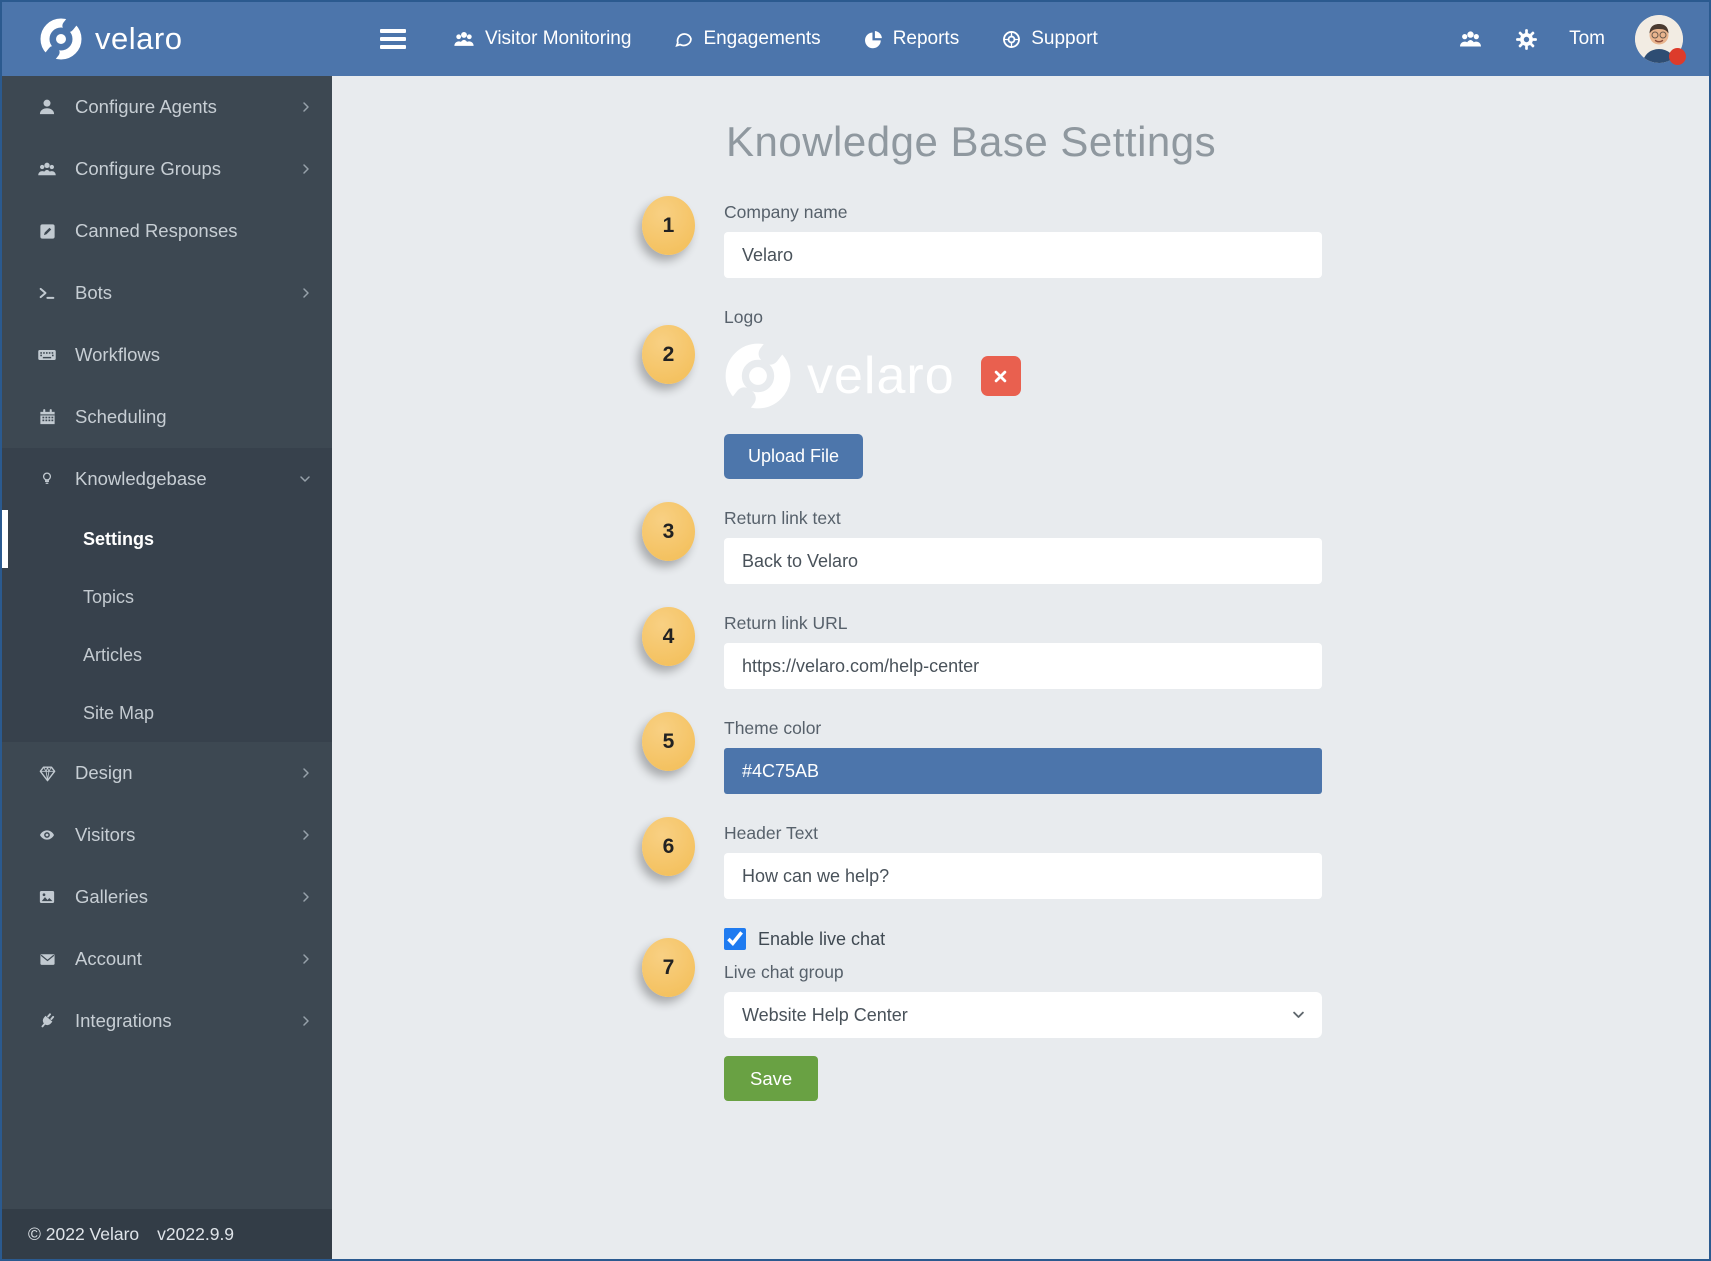 Image resolution: width=1711 pixels, height=1261 pixels. What do you see at coordinates (167, 107) in the screenshot?
I see `sidebar-item-configure-agents: Configure Agents` at bounding box center [167, 107].